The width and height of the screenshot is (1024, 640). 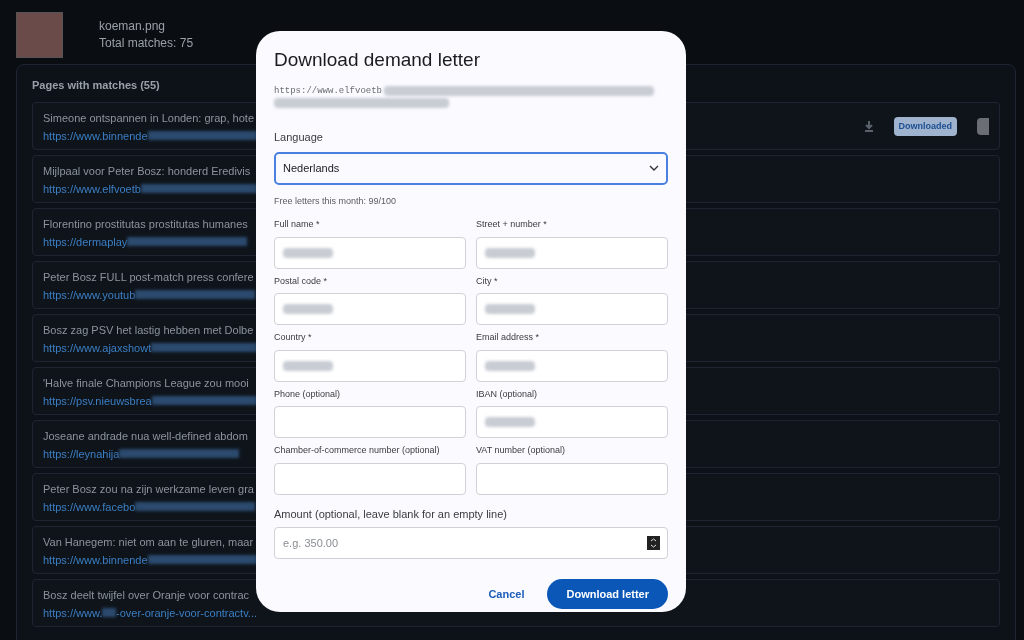 I want to click on field-label: Language, so click(x=299, y=137).